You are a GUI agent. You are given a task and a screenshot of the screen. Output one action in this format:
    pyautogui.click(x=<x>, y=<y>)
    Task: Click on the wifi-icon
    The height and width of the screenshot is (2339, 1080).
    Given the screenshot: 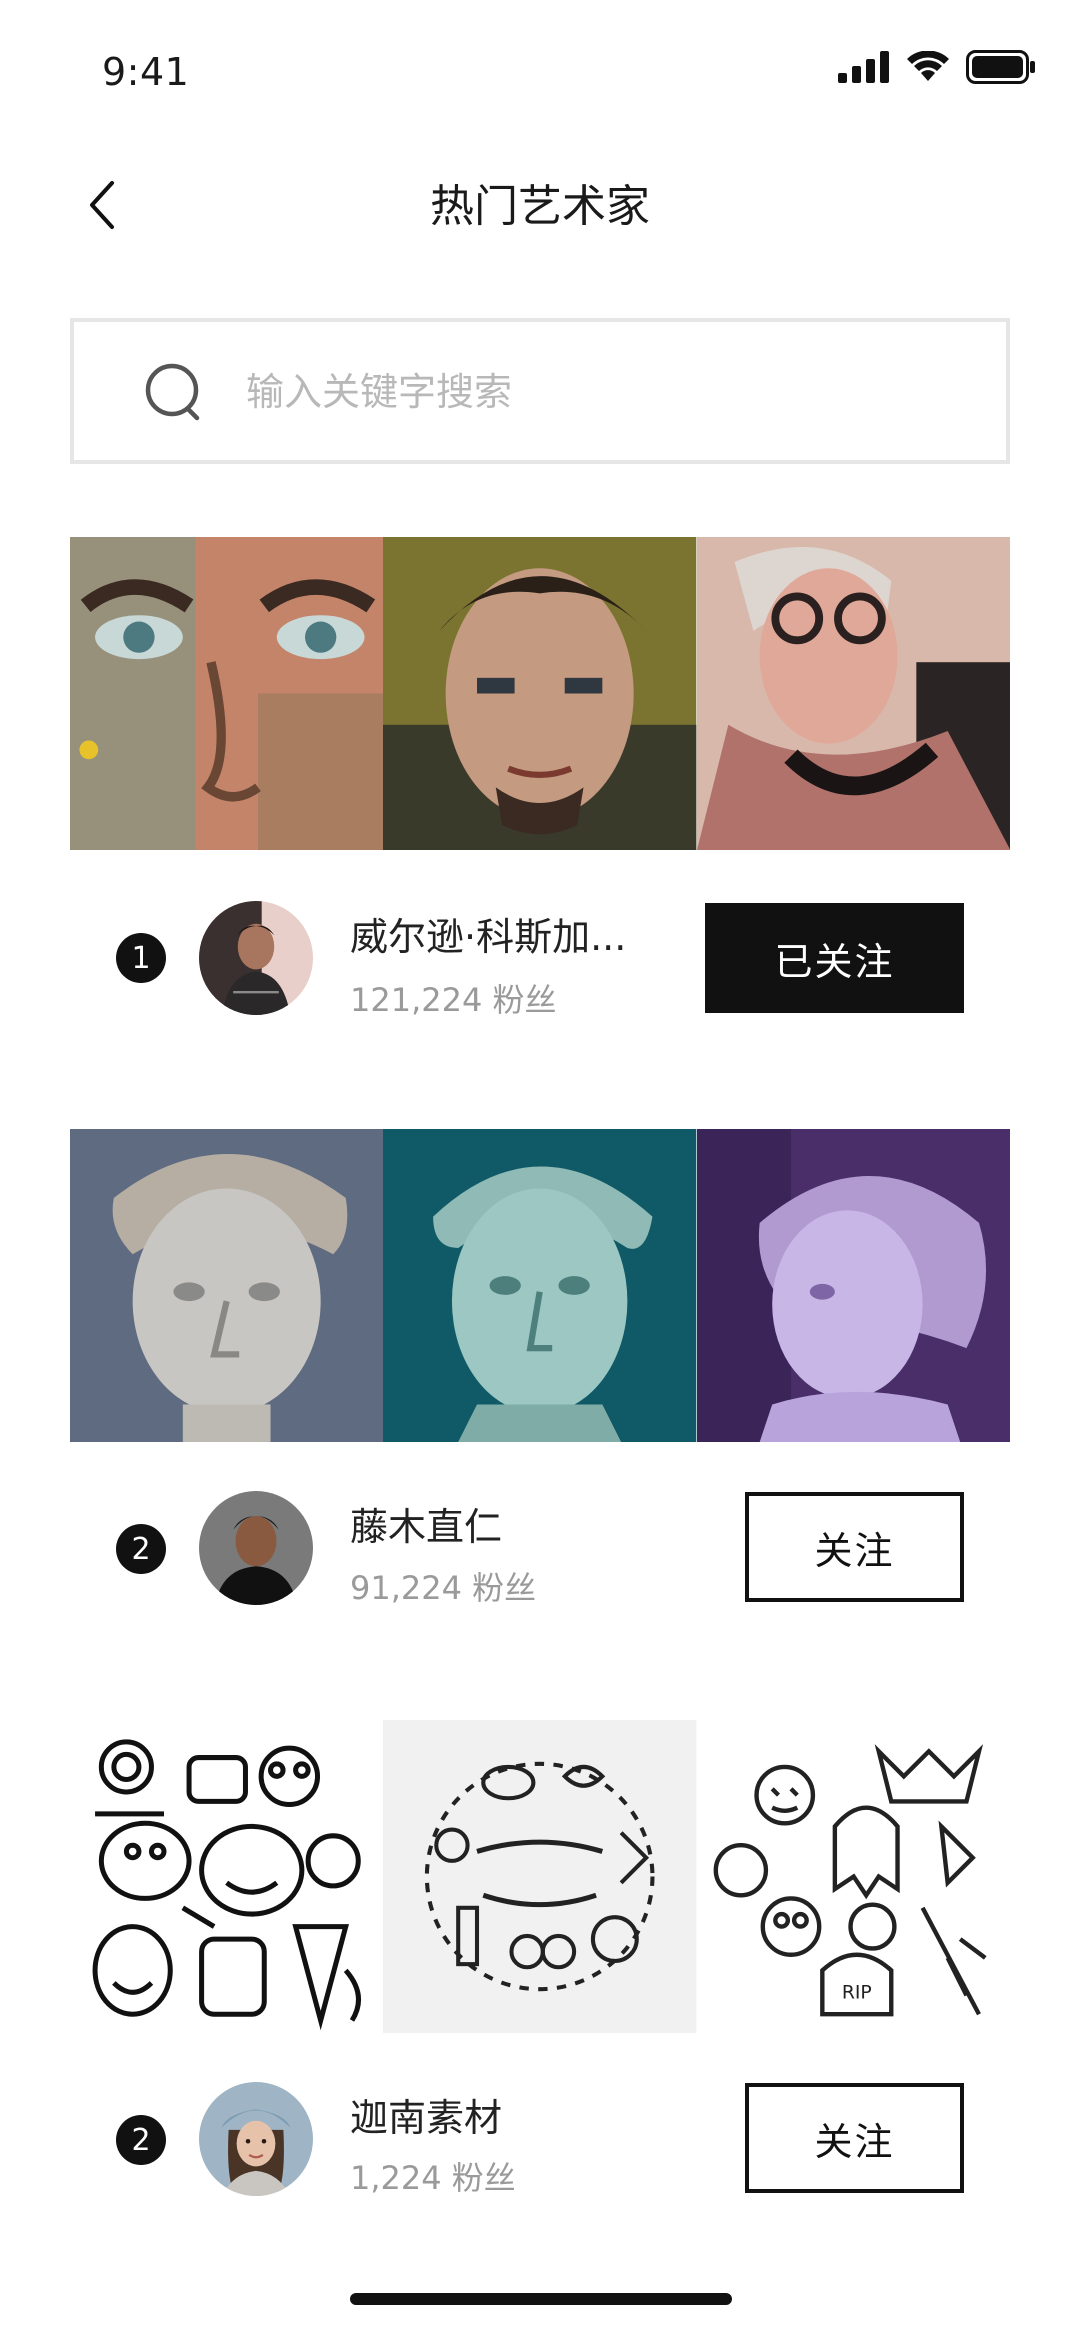 What is the action you would take?
    pyautogui.click(x=928, y=66)
    